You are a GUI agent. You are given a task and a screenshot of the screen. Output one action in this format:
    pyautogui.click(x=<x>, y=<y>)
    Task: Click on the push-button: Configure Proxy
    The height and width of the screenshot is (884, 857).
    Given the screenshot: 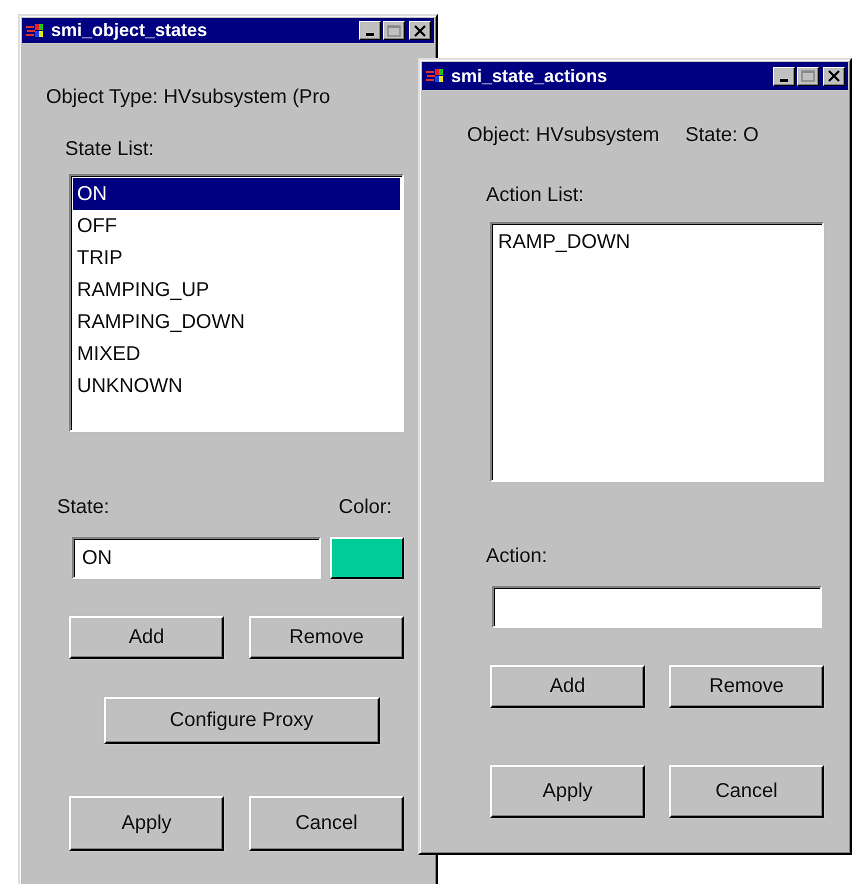 What is the action you would take?
    pyautogui.click(x=242, y=720)
    